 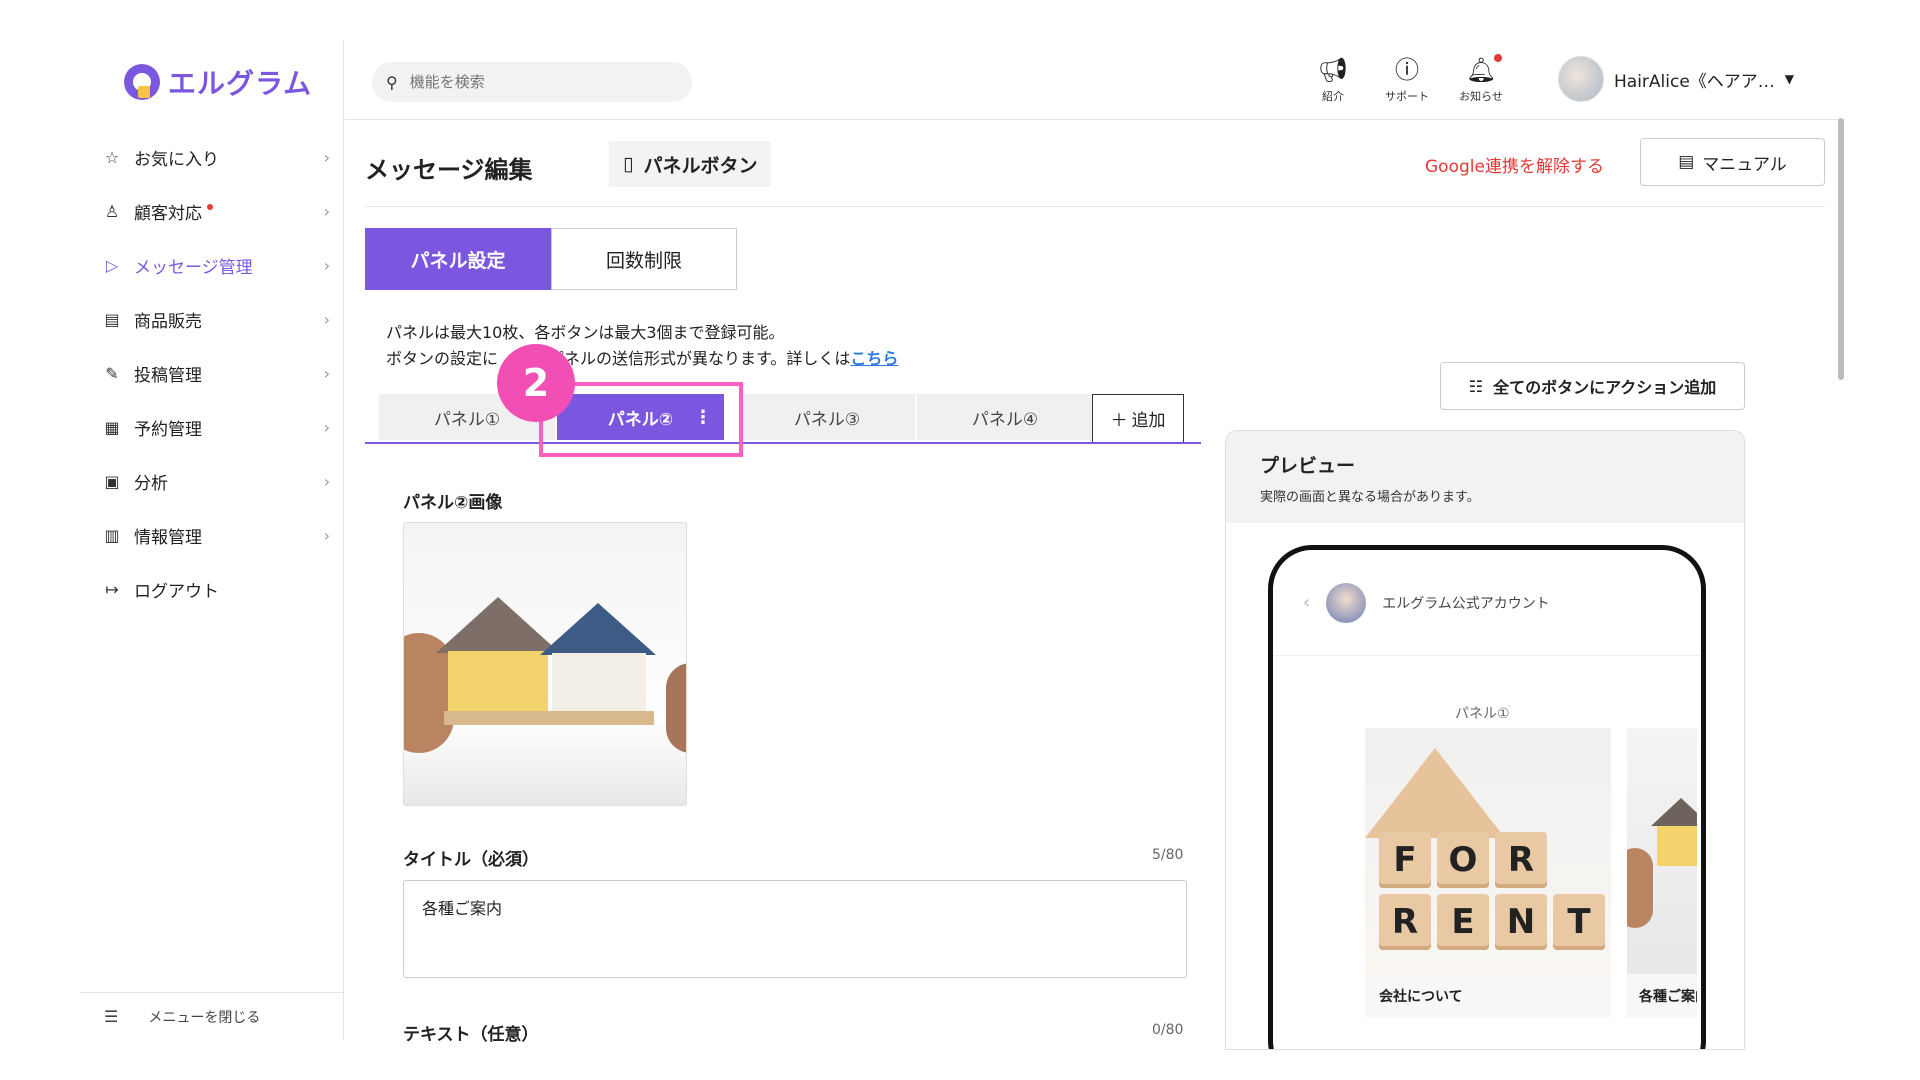 I want to click on sidebar-item-messages: ▷ メッセージ管理 ›, so click(x=212, y=265).